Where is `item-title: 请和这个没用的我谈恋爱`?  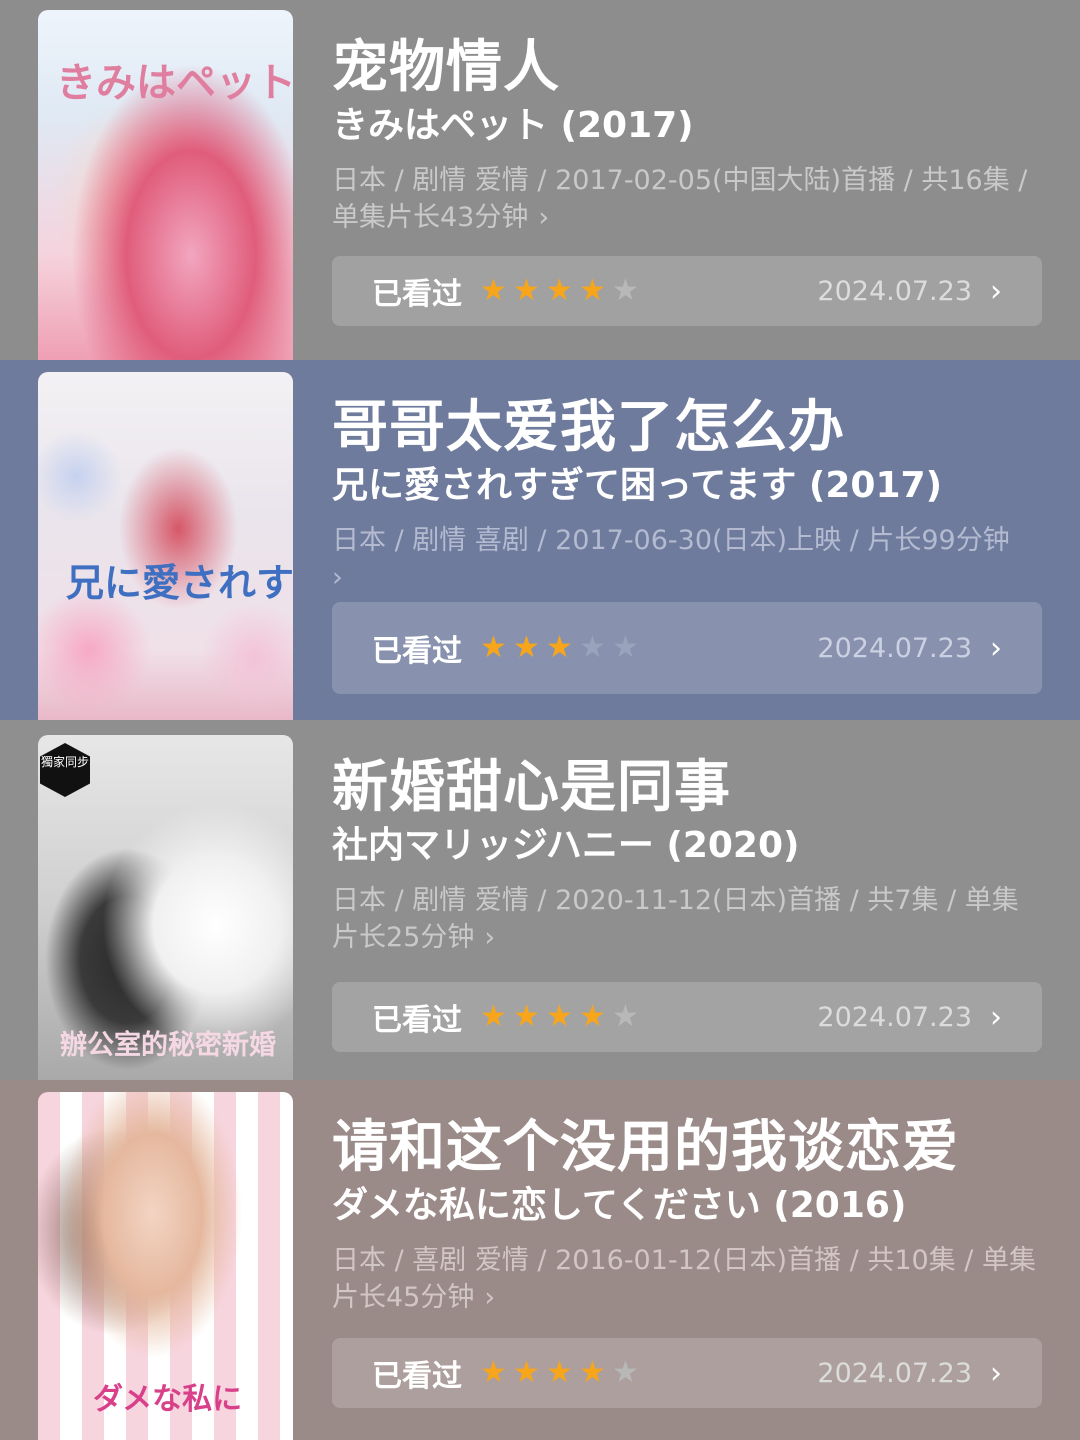
item-title: 请和这个没用的我谈恋爱 is located at coordinates (645, 1142).